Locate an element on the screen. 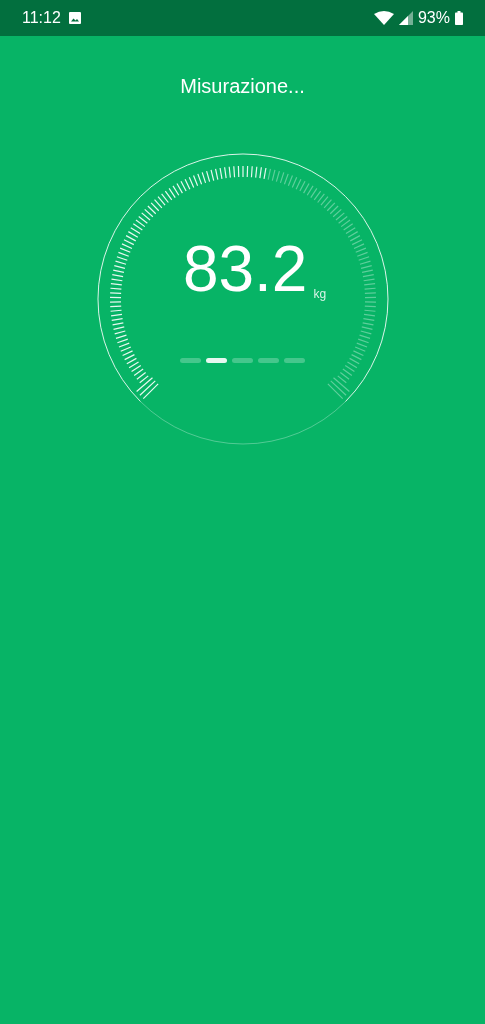  battery-icon is located at coordinates (459, 18).